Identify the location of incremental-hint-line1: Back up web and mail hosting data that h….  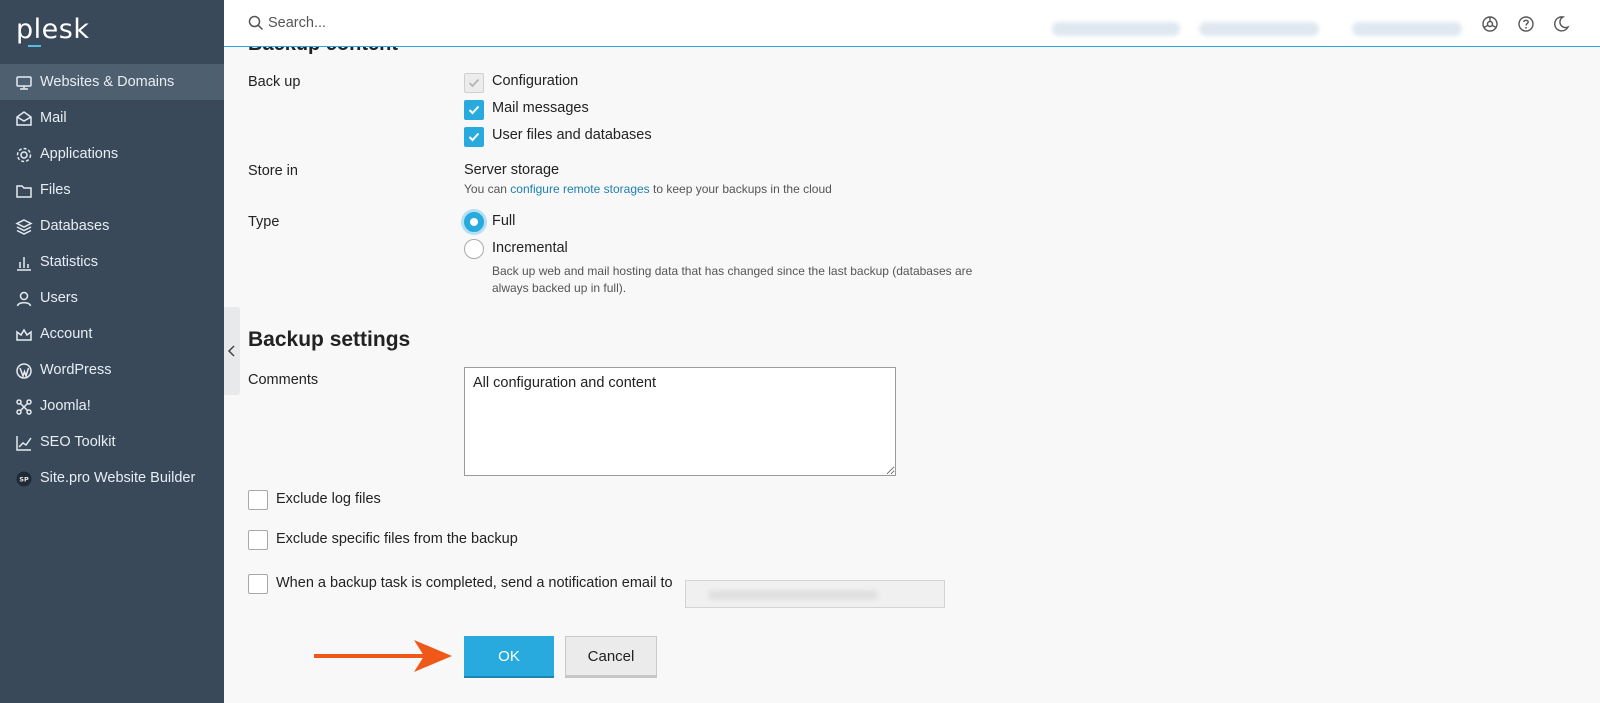
(732, 271).